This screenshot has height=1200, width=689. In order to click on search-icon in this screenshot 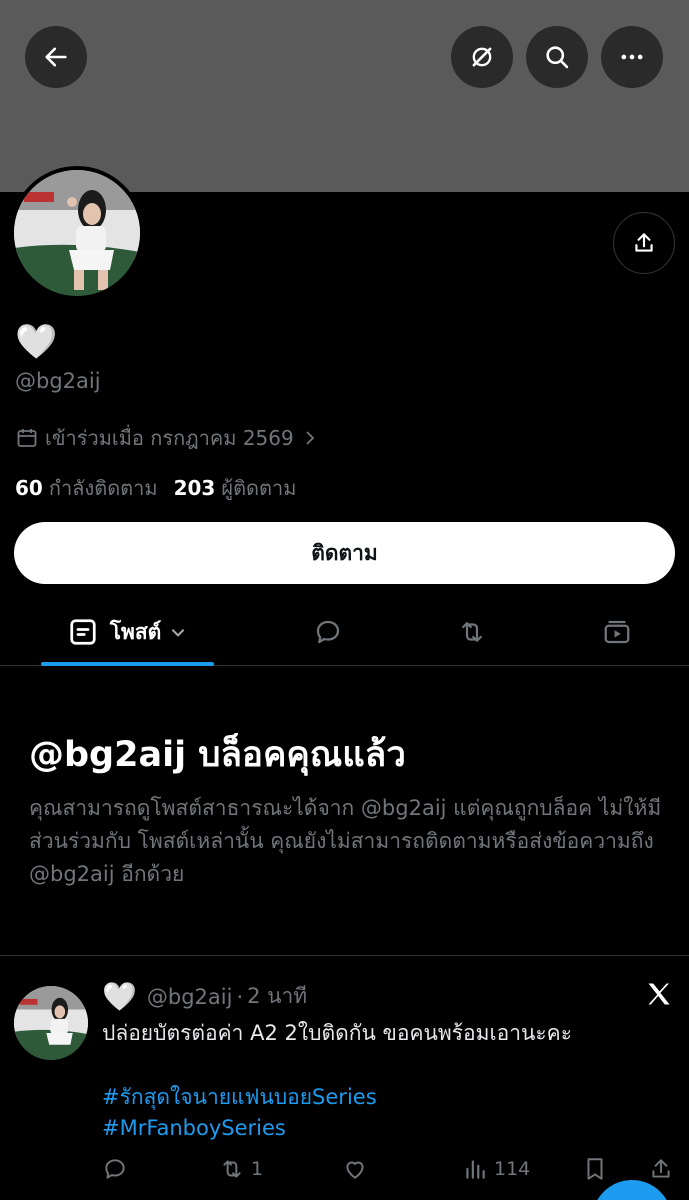, I will do `click(557, 57)`.